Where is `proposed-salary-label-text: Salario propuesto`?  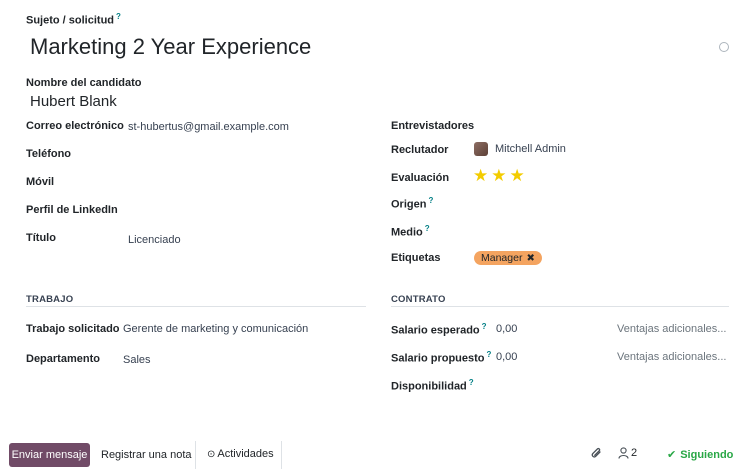 proposed-salary-label-text: Salario propuesto is located at coordinates (438, 358).